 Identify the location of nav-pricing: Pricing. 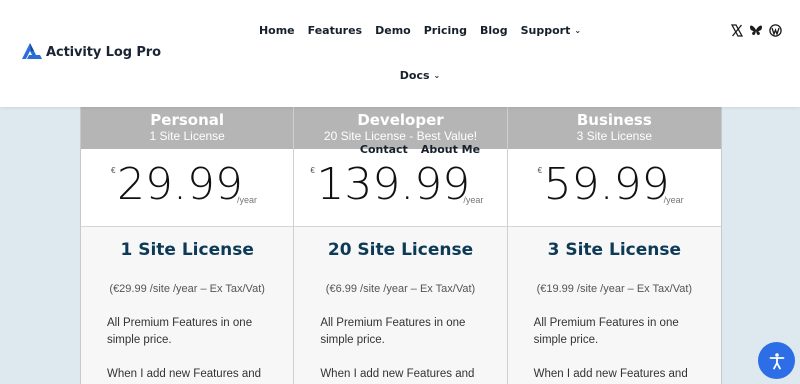
(445, 31).